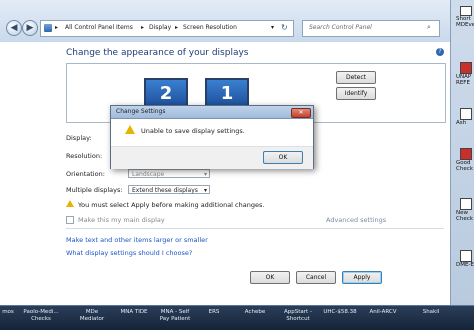 The height and width of the screenshot is (330, 474). What do you see at coordinates (356, 93) in the screenshot?
I see `identify-button: Identify` at bounding box center [356, 93].